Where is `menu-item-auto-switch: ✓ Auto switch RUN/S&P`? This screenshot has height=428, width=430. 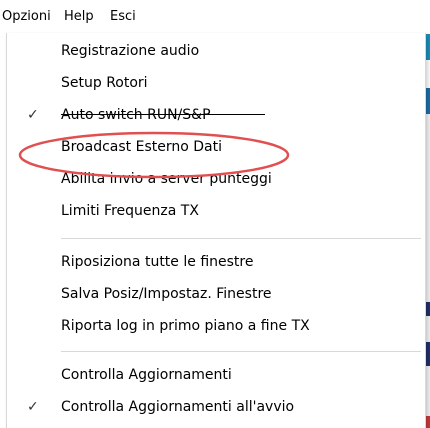 menu-item-auto-switch: ✓ Auto switch RUN/S&P is located at coordinates (216, 115).